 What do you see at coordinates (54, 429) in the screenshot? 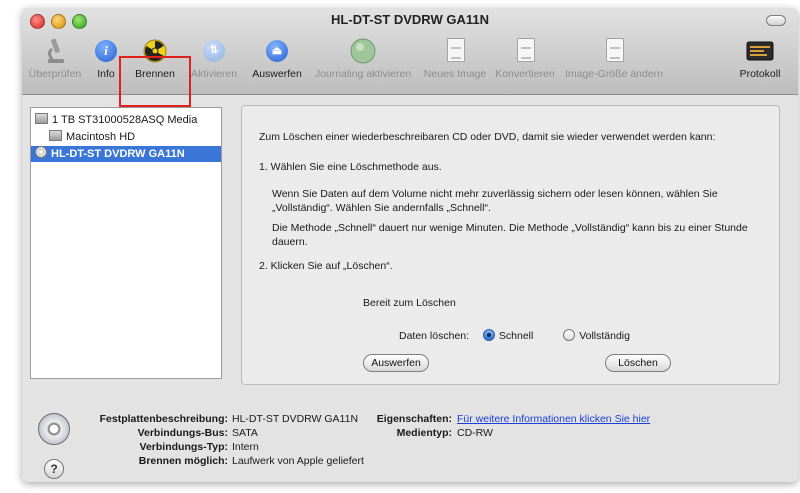
I see `optical-disc-icon` at bounding box center [54, 429].